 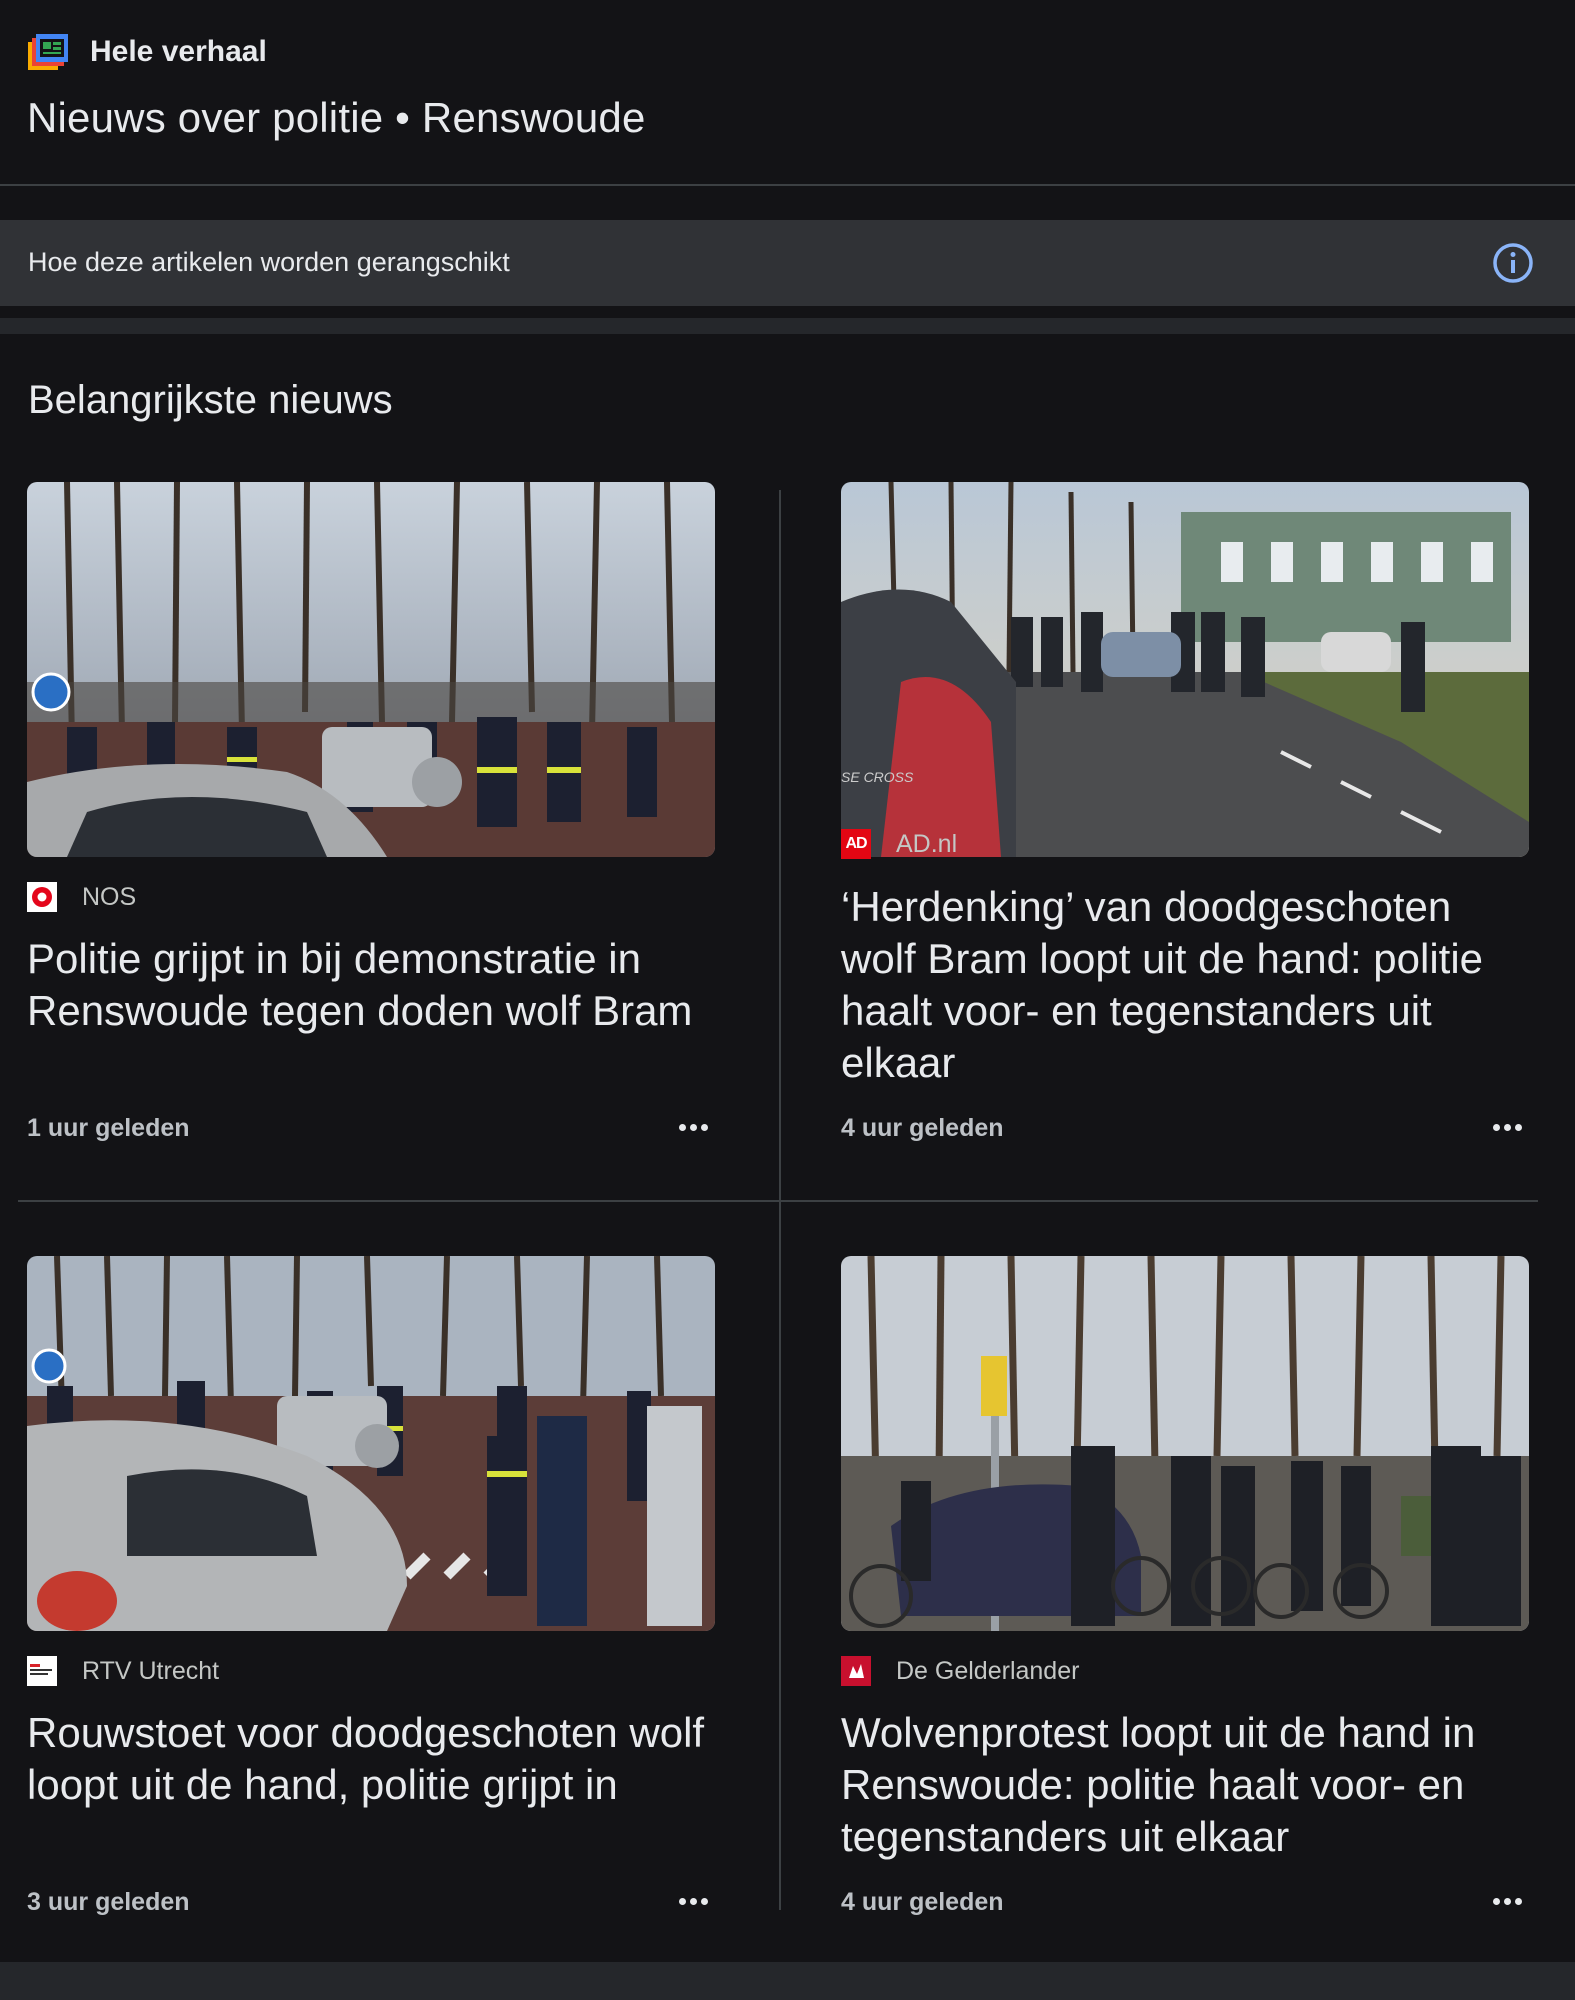 What do you see at coordinates (1513, 263) in the screenshot?
I see `info-icon` at bounding box center [1513, 263].